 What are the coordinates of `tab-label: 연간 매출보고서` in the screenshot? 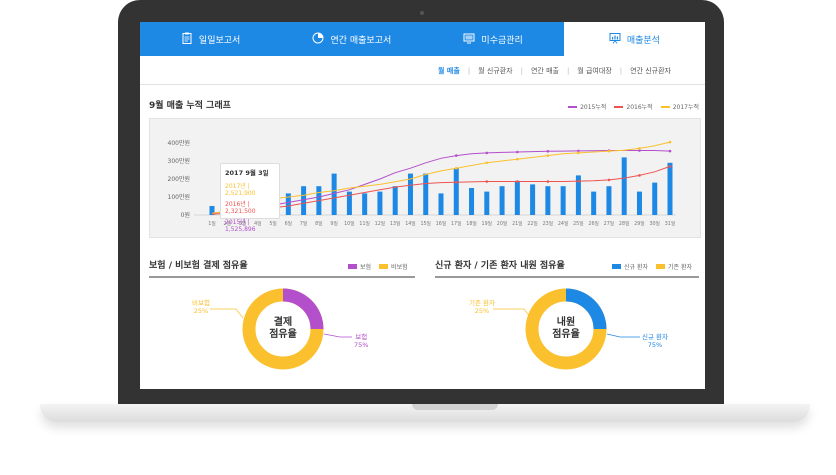 It's located at (361, 40).